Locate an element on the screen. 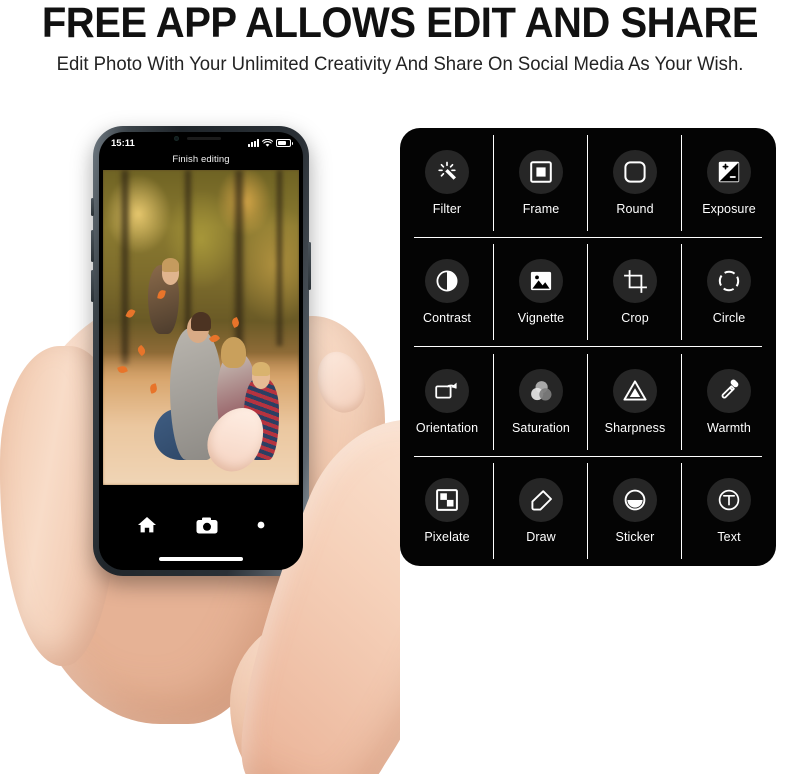 The image size is (800, 774). home-icon is located at coordinates (147, 525).